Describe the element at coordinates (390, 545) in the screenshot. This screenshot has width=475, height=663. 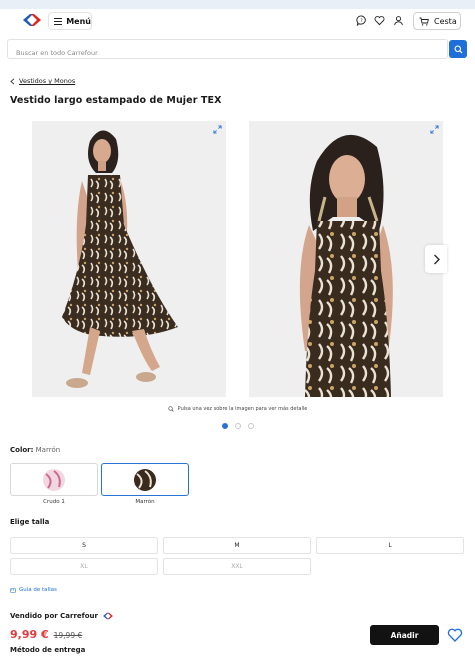
I see `size-option-l: L` at that location.